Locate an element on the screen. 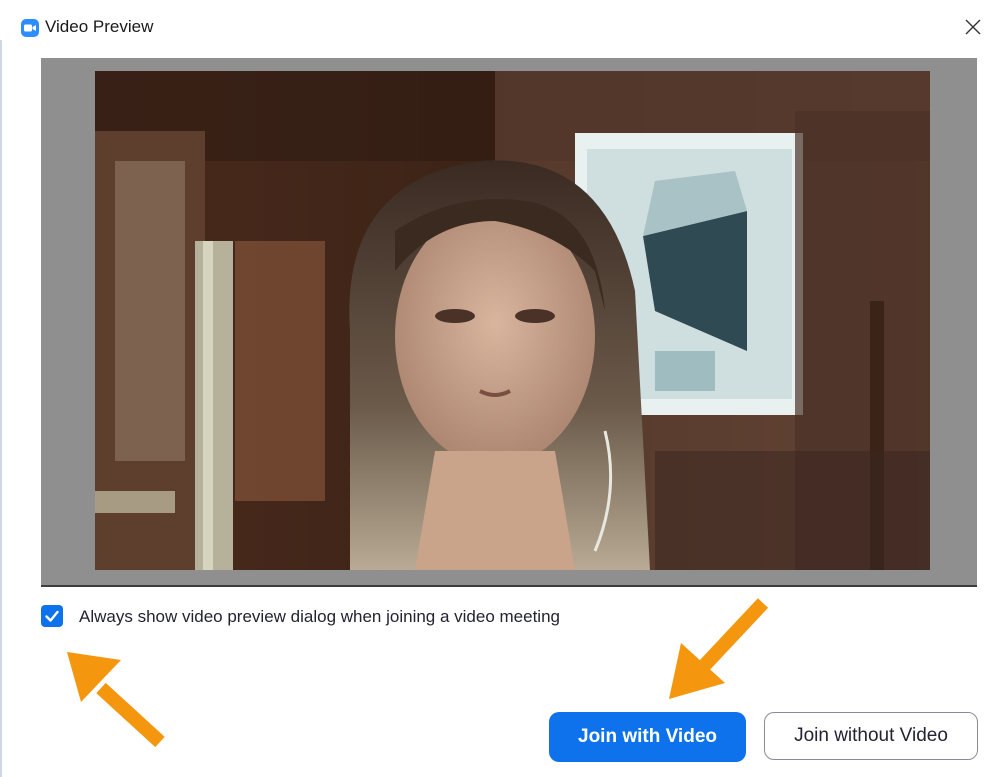  zoom-camera-icon is located at coordinates (30, 28).